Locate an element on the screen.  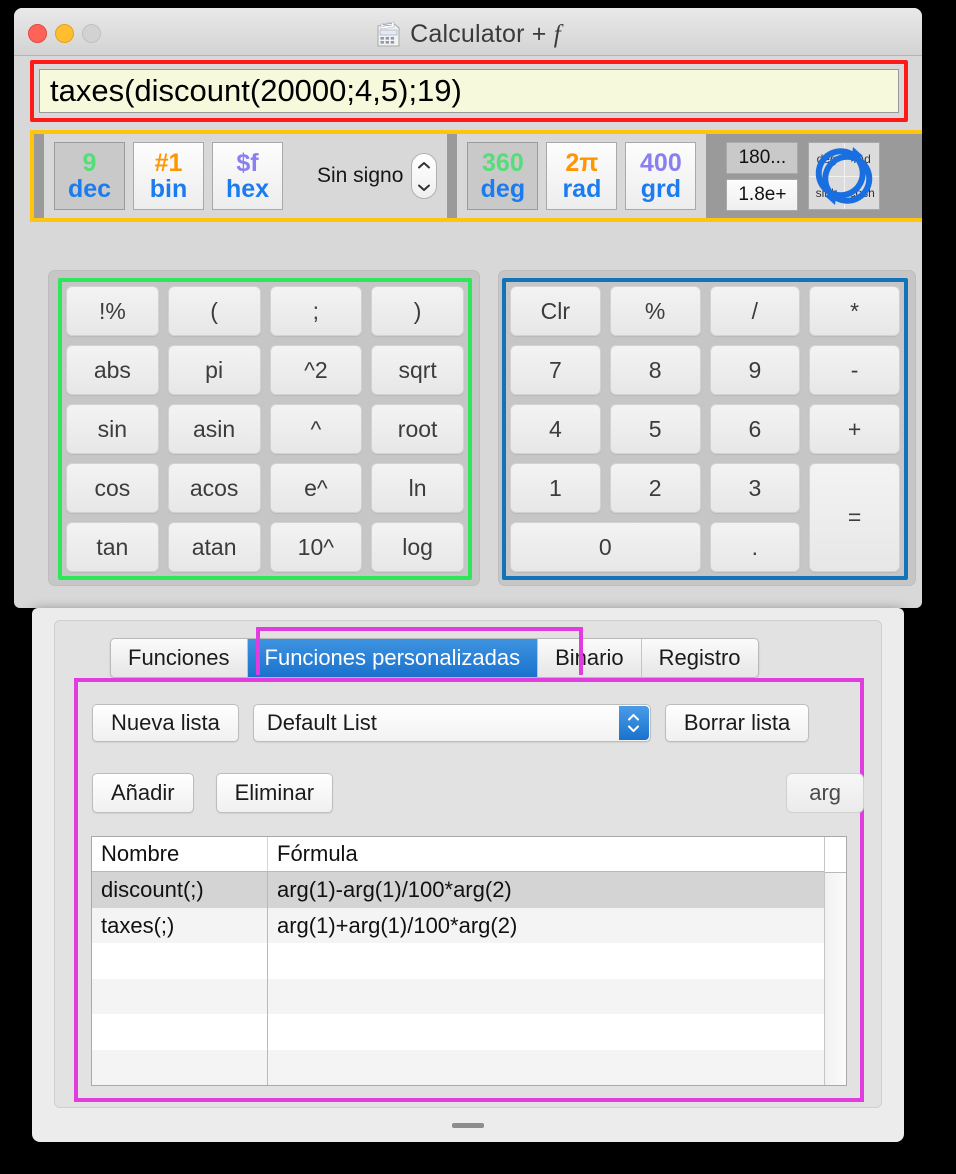
new-list-button: Nueva lista is located at coordinates (165, 723).